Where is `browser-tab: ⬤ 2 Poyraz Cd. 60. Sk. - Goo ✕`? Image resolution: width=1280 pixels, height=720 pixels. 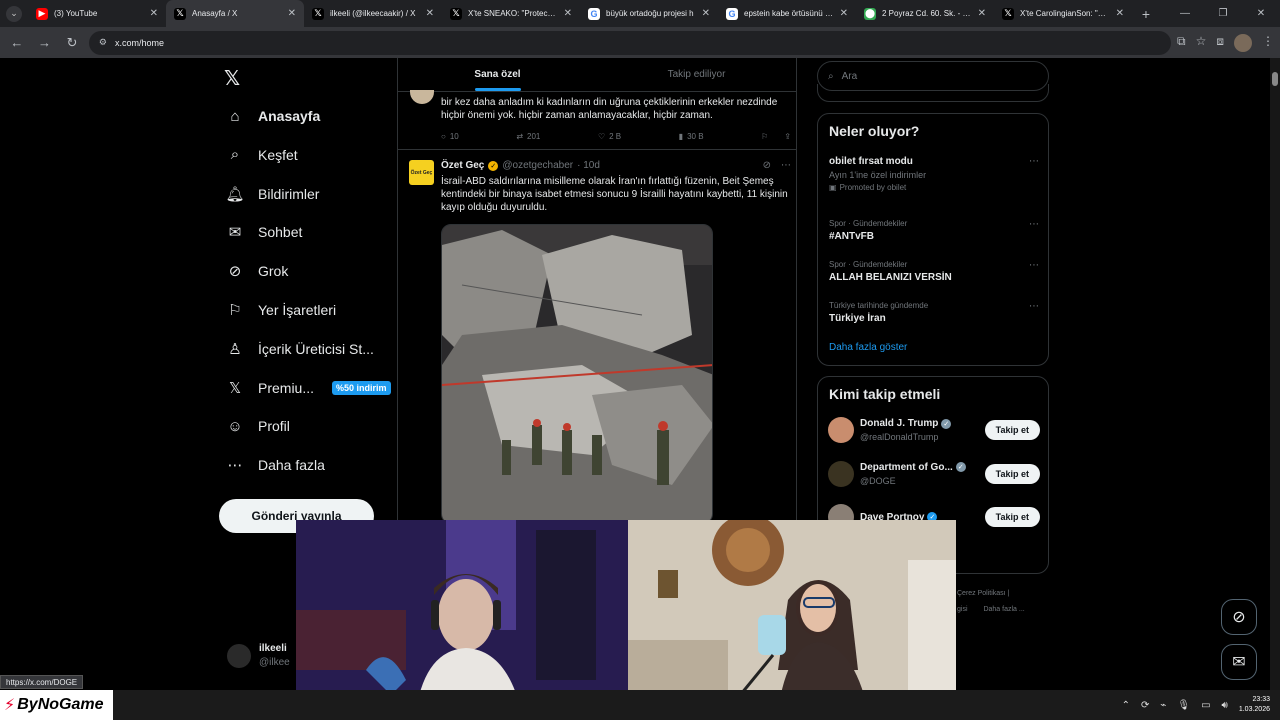
browser-tab: ⬤ 2 Poyraz Cd. 60. Sk. - Goo ✕ is located at coordinates (925, 13).